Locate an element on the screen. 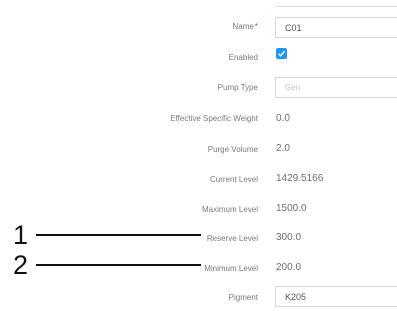 This screenshot has height=311, width=397. enabled-label: Enabled is located at coordinates (243, 57).